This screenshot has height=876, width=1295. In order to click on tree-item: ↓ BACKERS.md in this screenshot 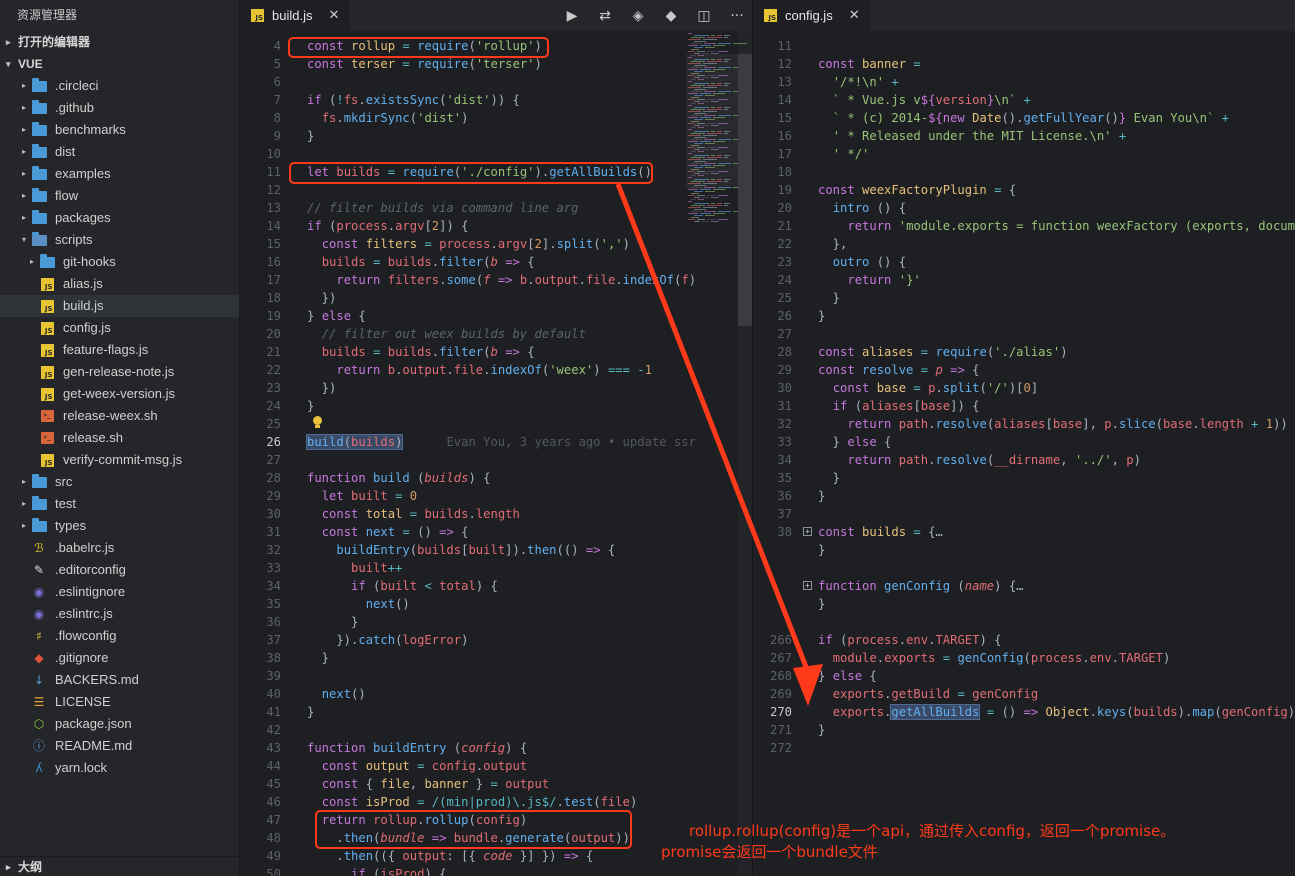, I will do `click(119, 680)`.